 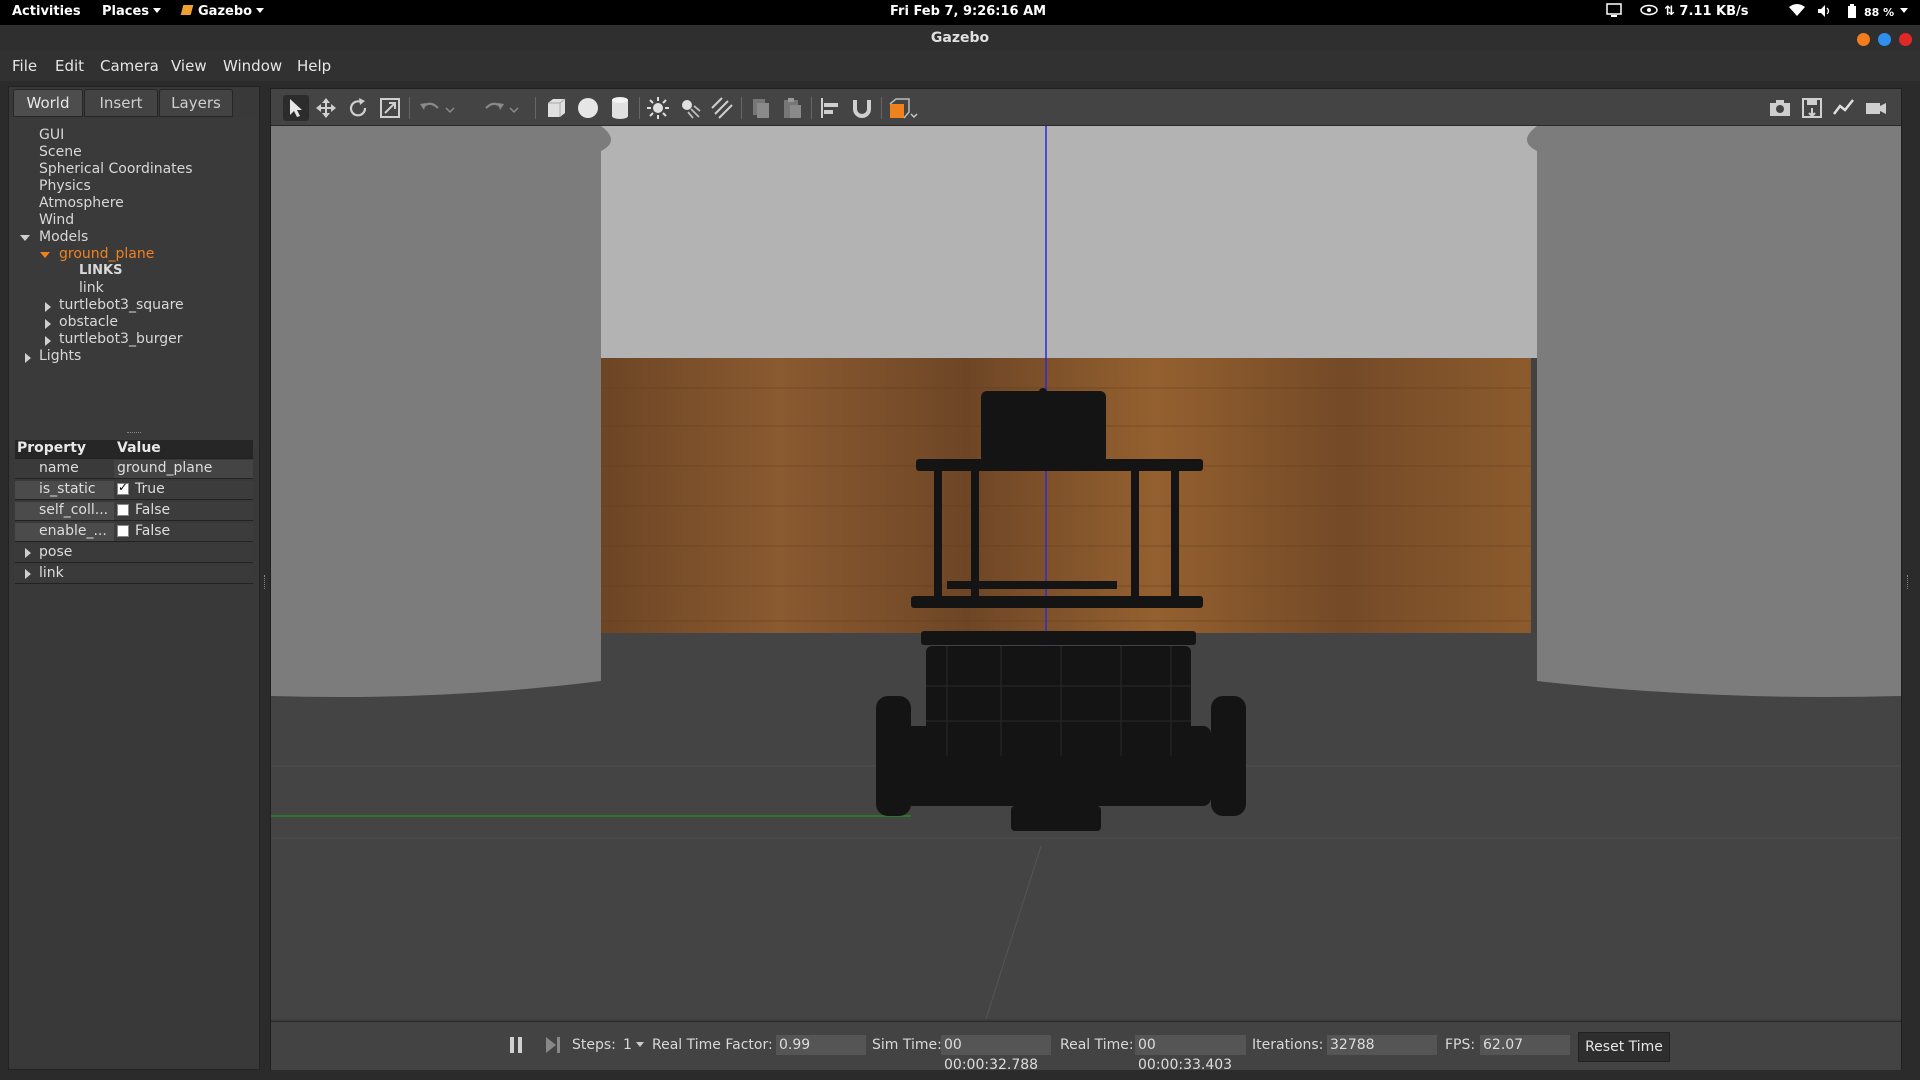 I want to click on step-button, so click(x=553, y=1047).